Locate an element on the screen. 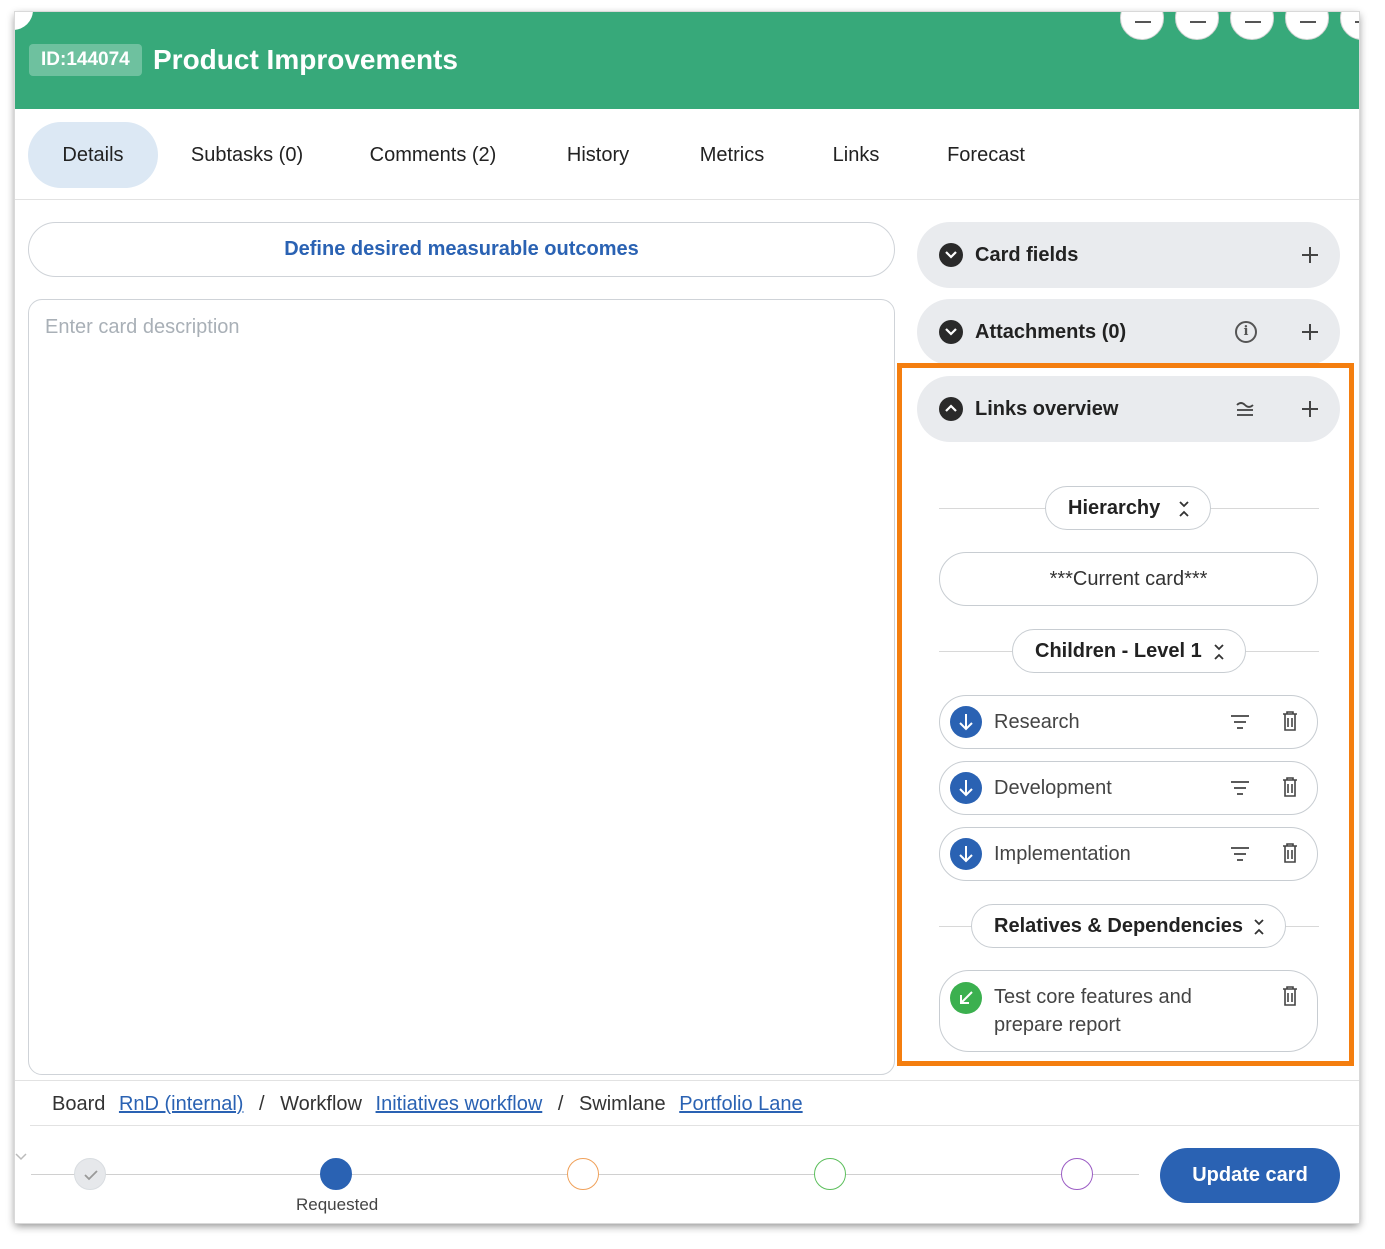 The image size is (1385, 1249). tab-forecast: Forecast is located at coordinates (986, 155).